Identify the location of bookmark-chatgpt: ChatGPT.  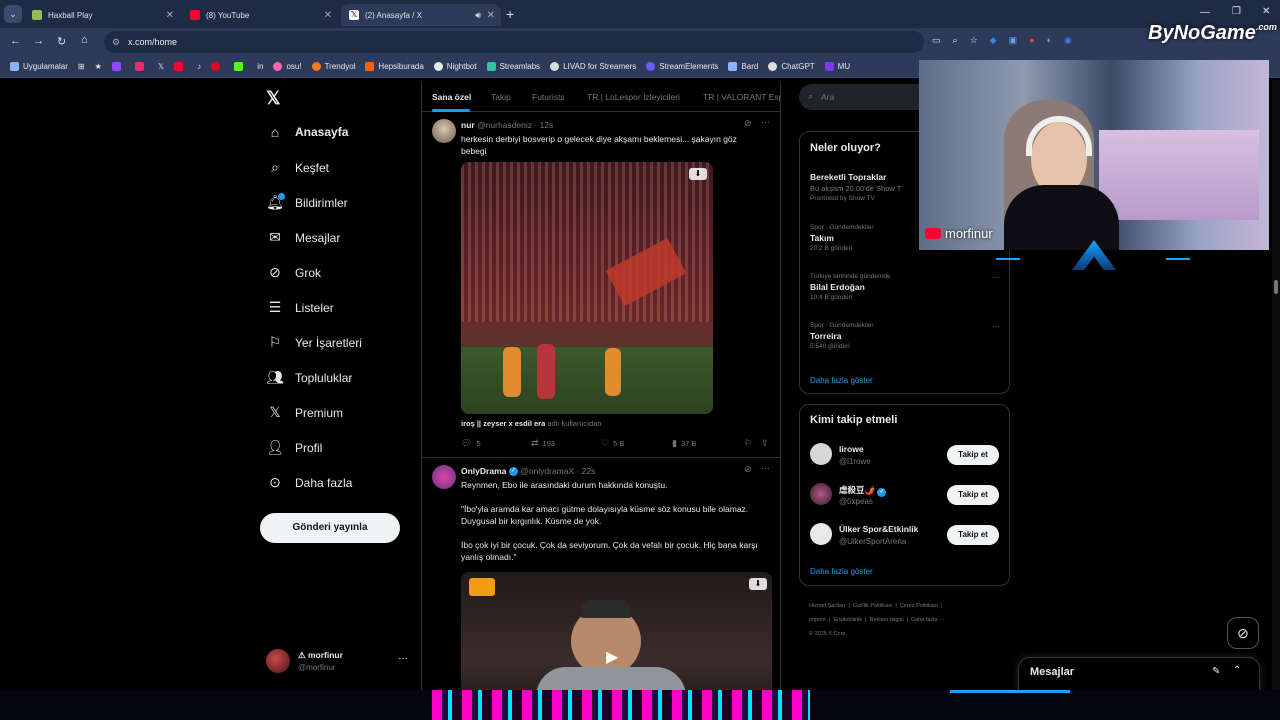
(791, 66).